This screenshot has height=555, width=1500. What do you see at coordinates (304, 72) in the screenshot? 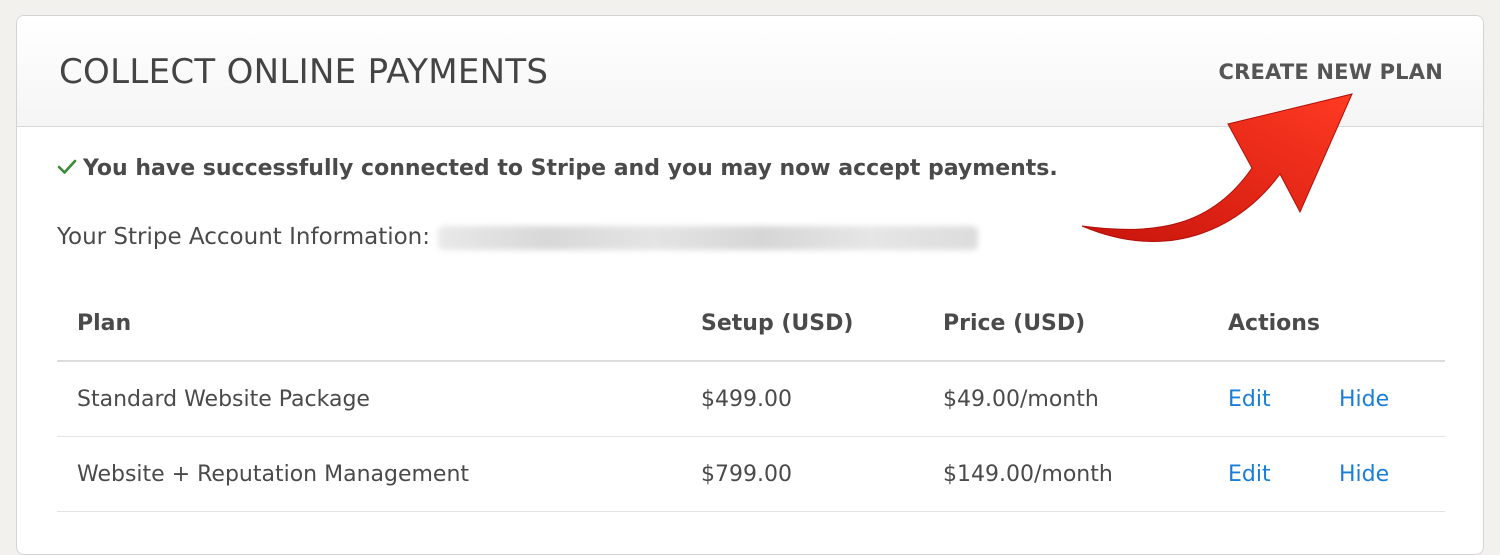
I see `page-title: COLLECT ONLINE PAYMENTS` at bounding box center [304, 72].